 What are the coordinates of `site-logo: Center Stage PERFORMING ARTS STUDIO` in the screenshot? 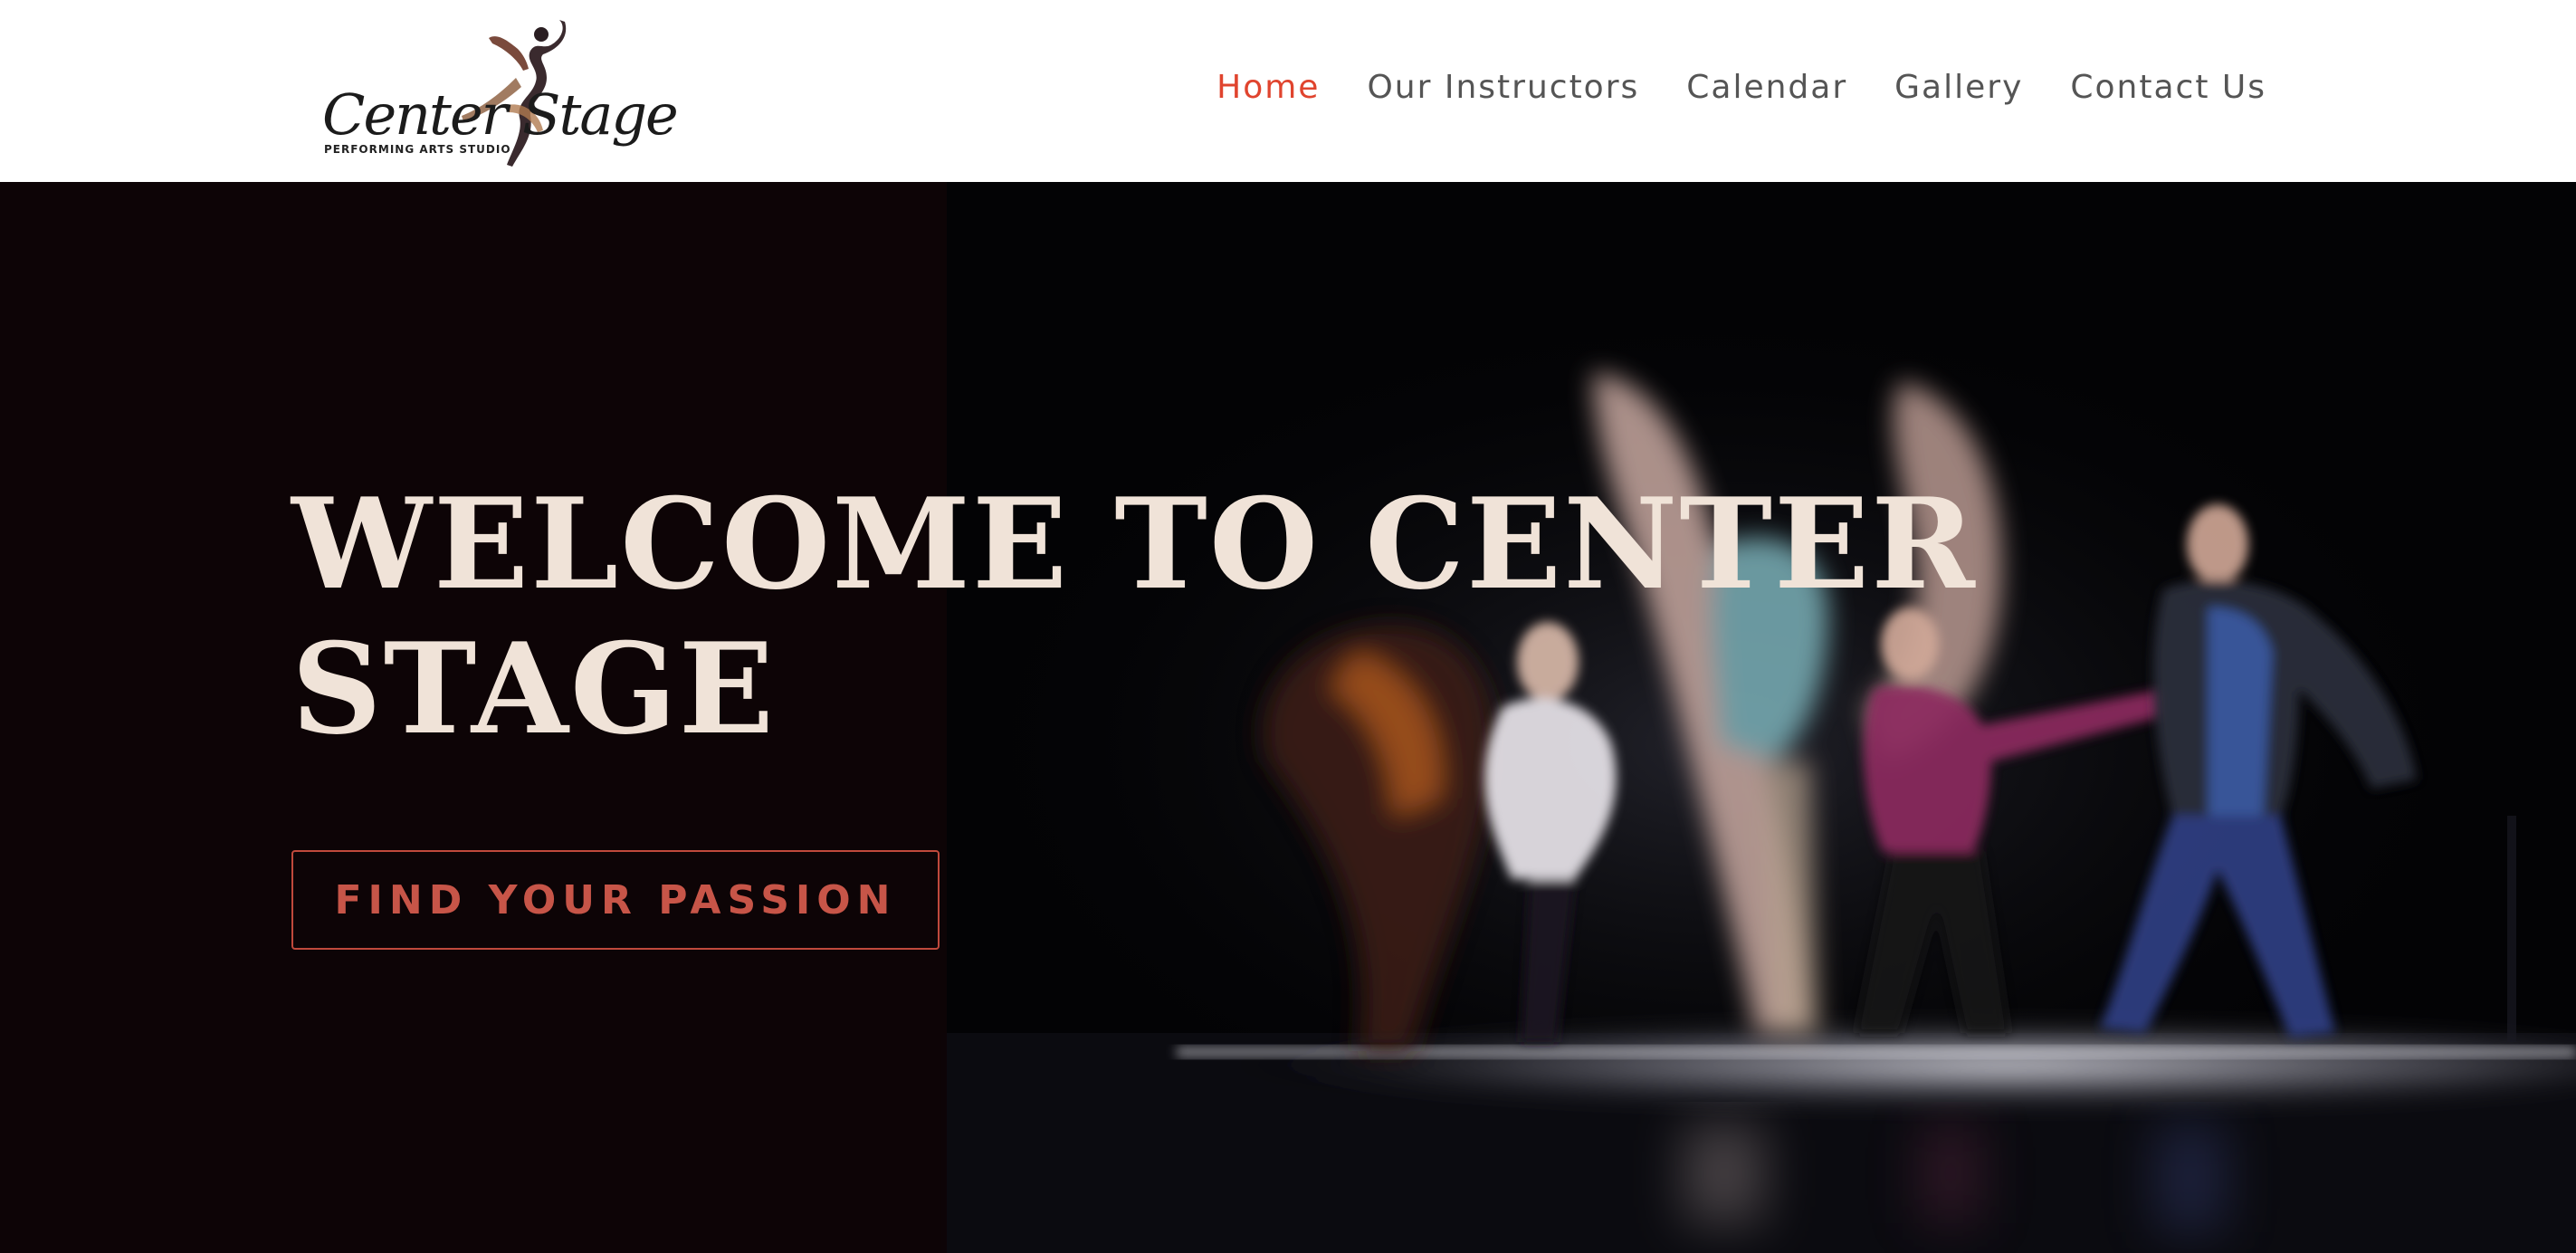 It's located at (498, 91).